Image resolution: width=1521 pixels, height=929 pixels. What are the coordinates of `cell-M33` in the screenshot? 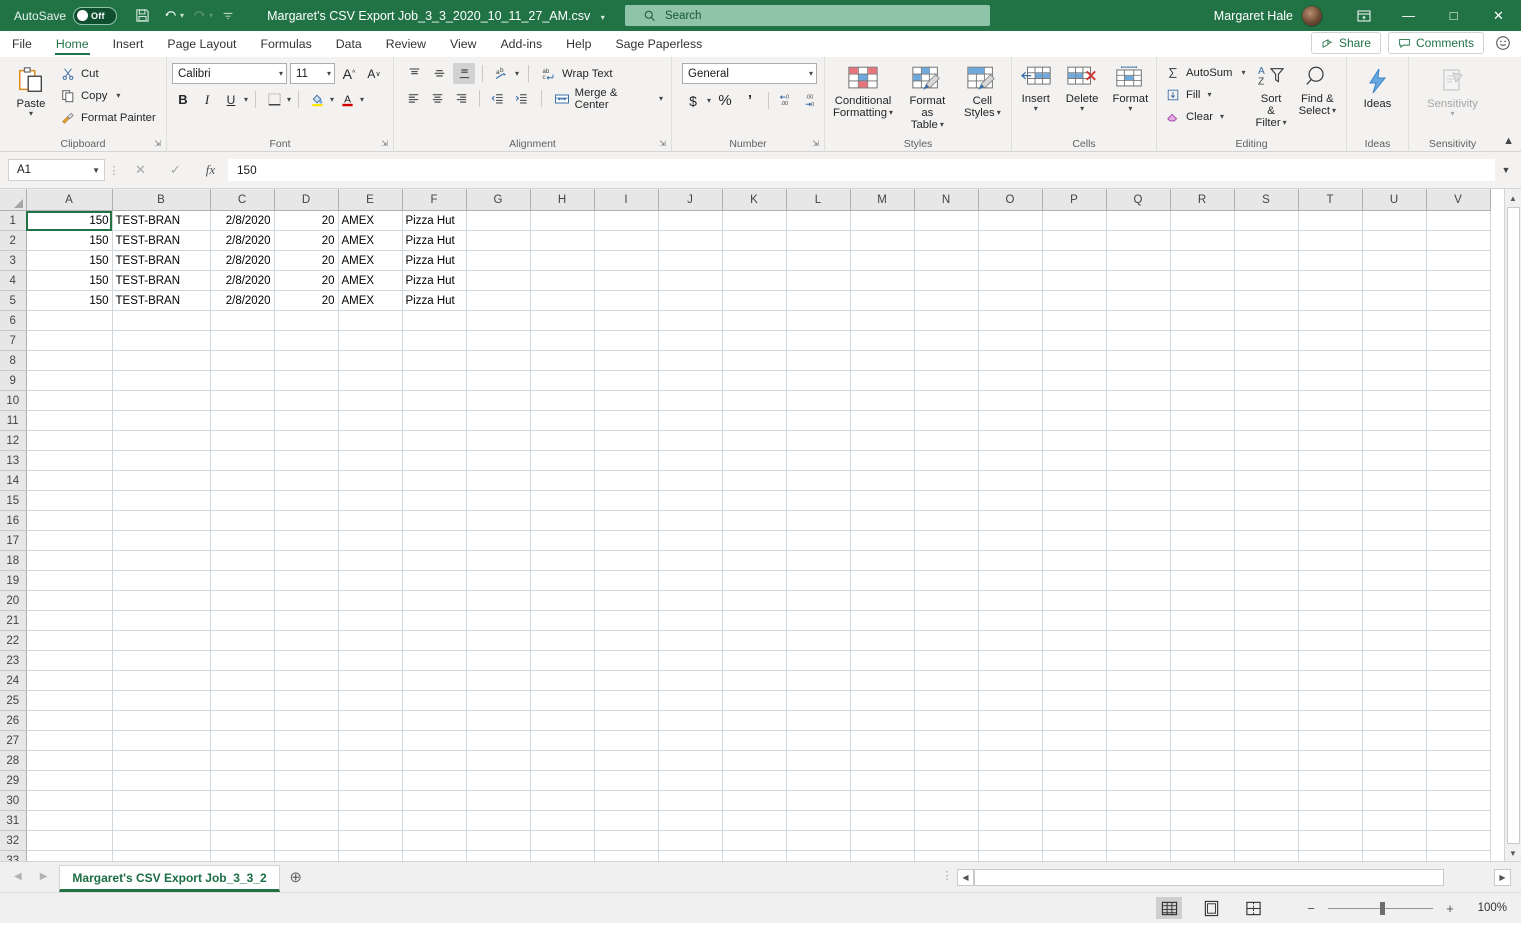 It's located at (882, 855).